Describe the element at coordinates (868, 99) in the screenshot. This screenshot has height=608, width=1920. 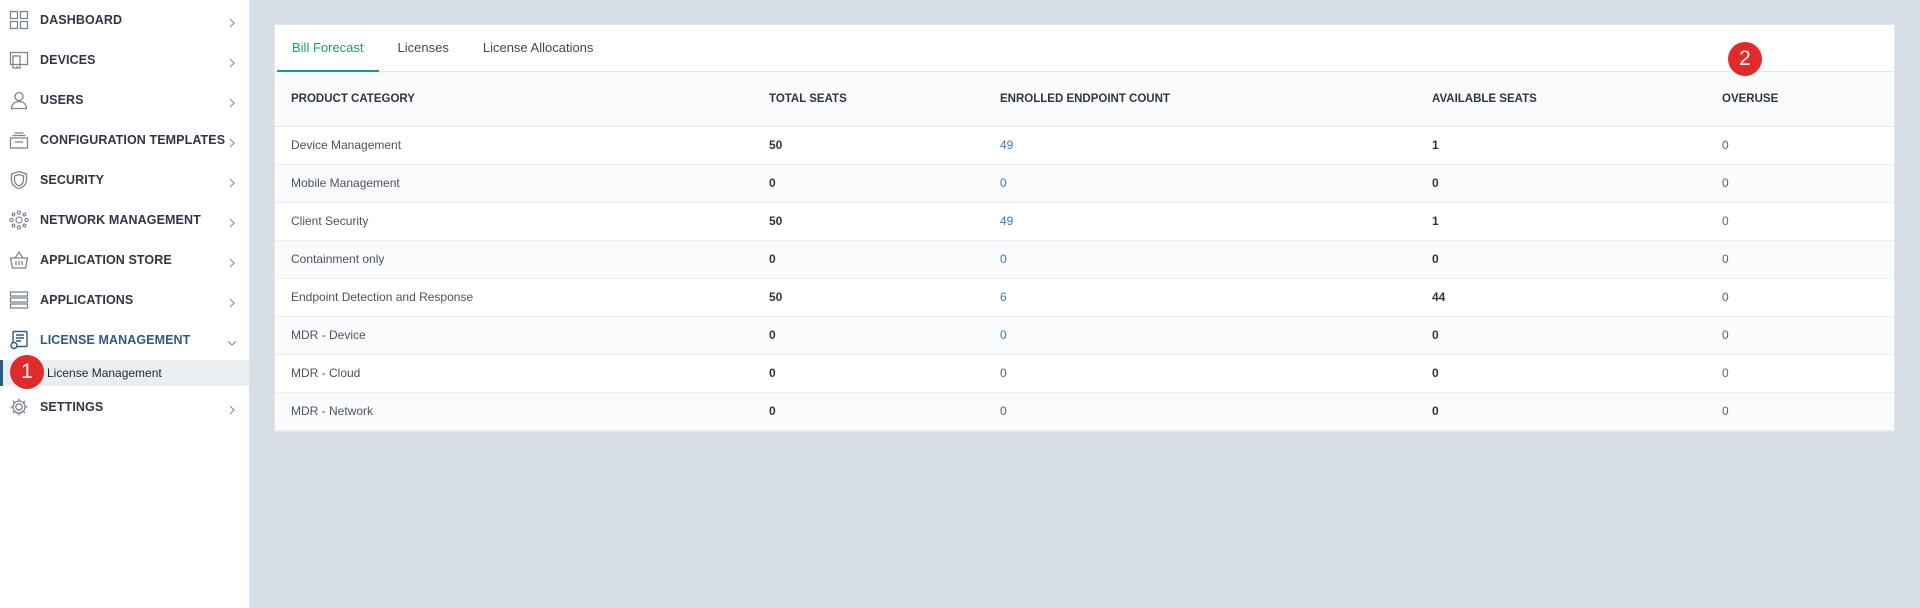
I see `column-header: TOTAL SEATS` at that location.